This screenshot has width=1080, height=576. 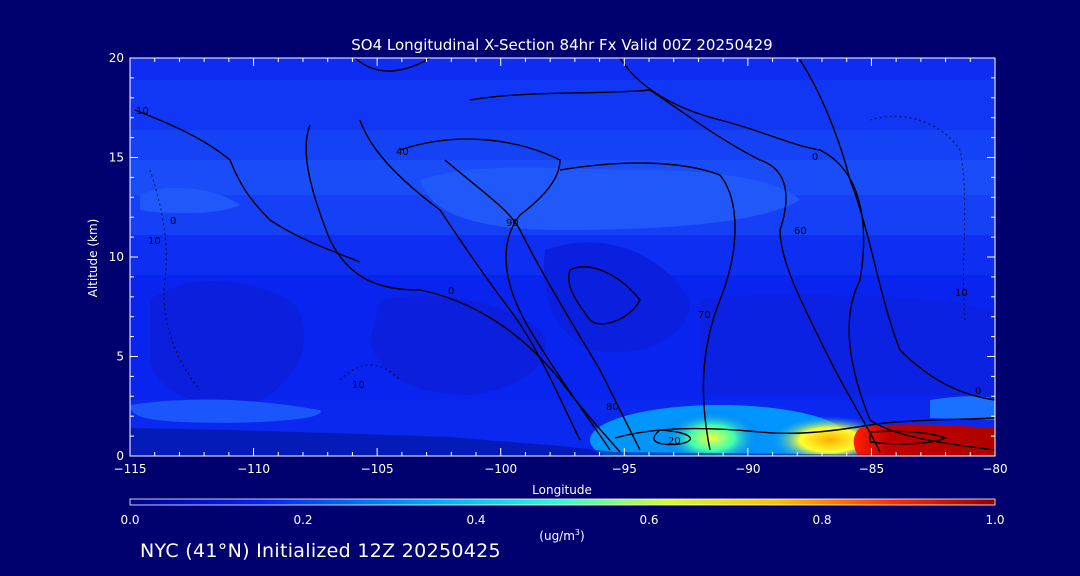 I want to click on y-tick-label: 5, so click(x=120, y=357).